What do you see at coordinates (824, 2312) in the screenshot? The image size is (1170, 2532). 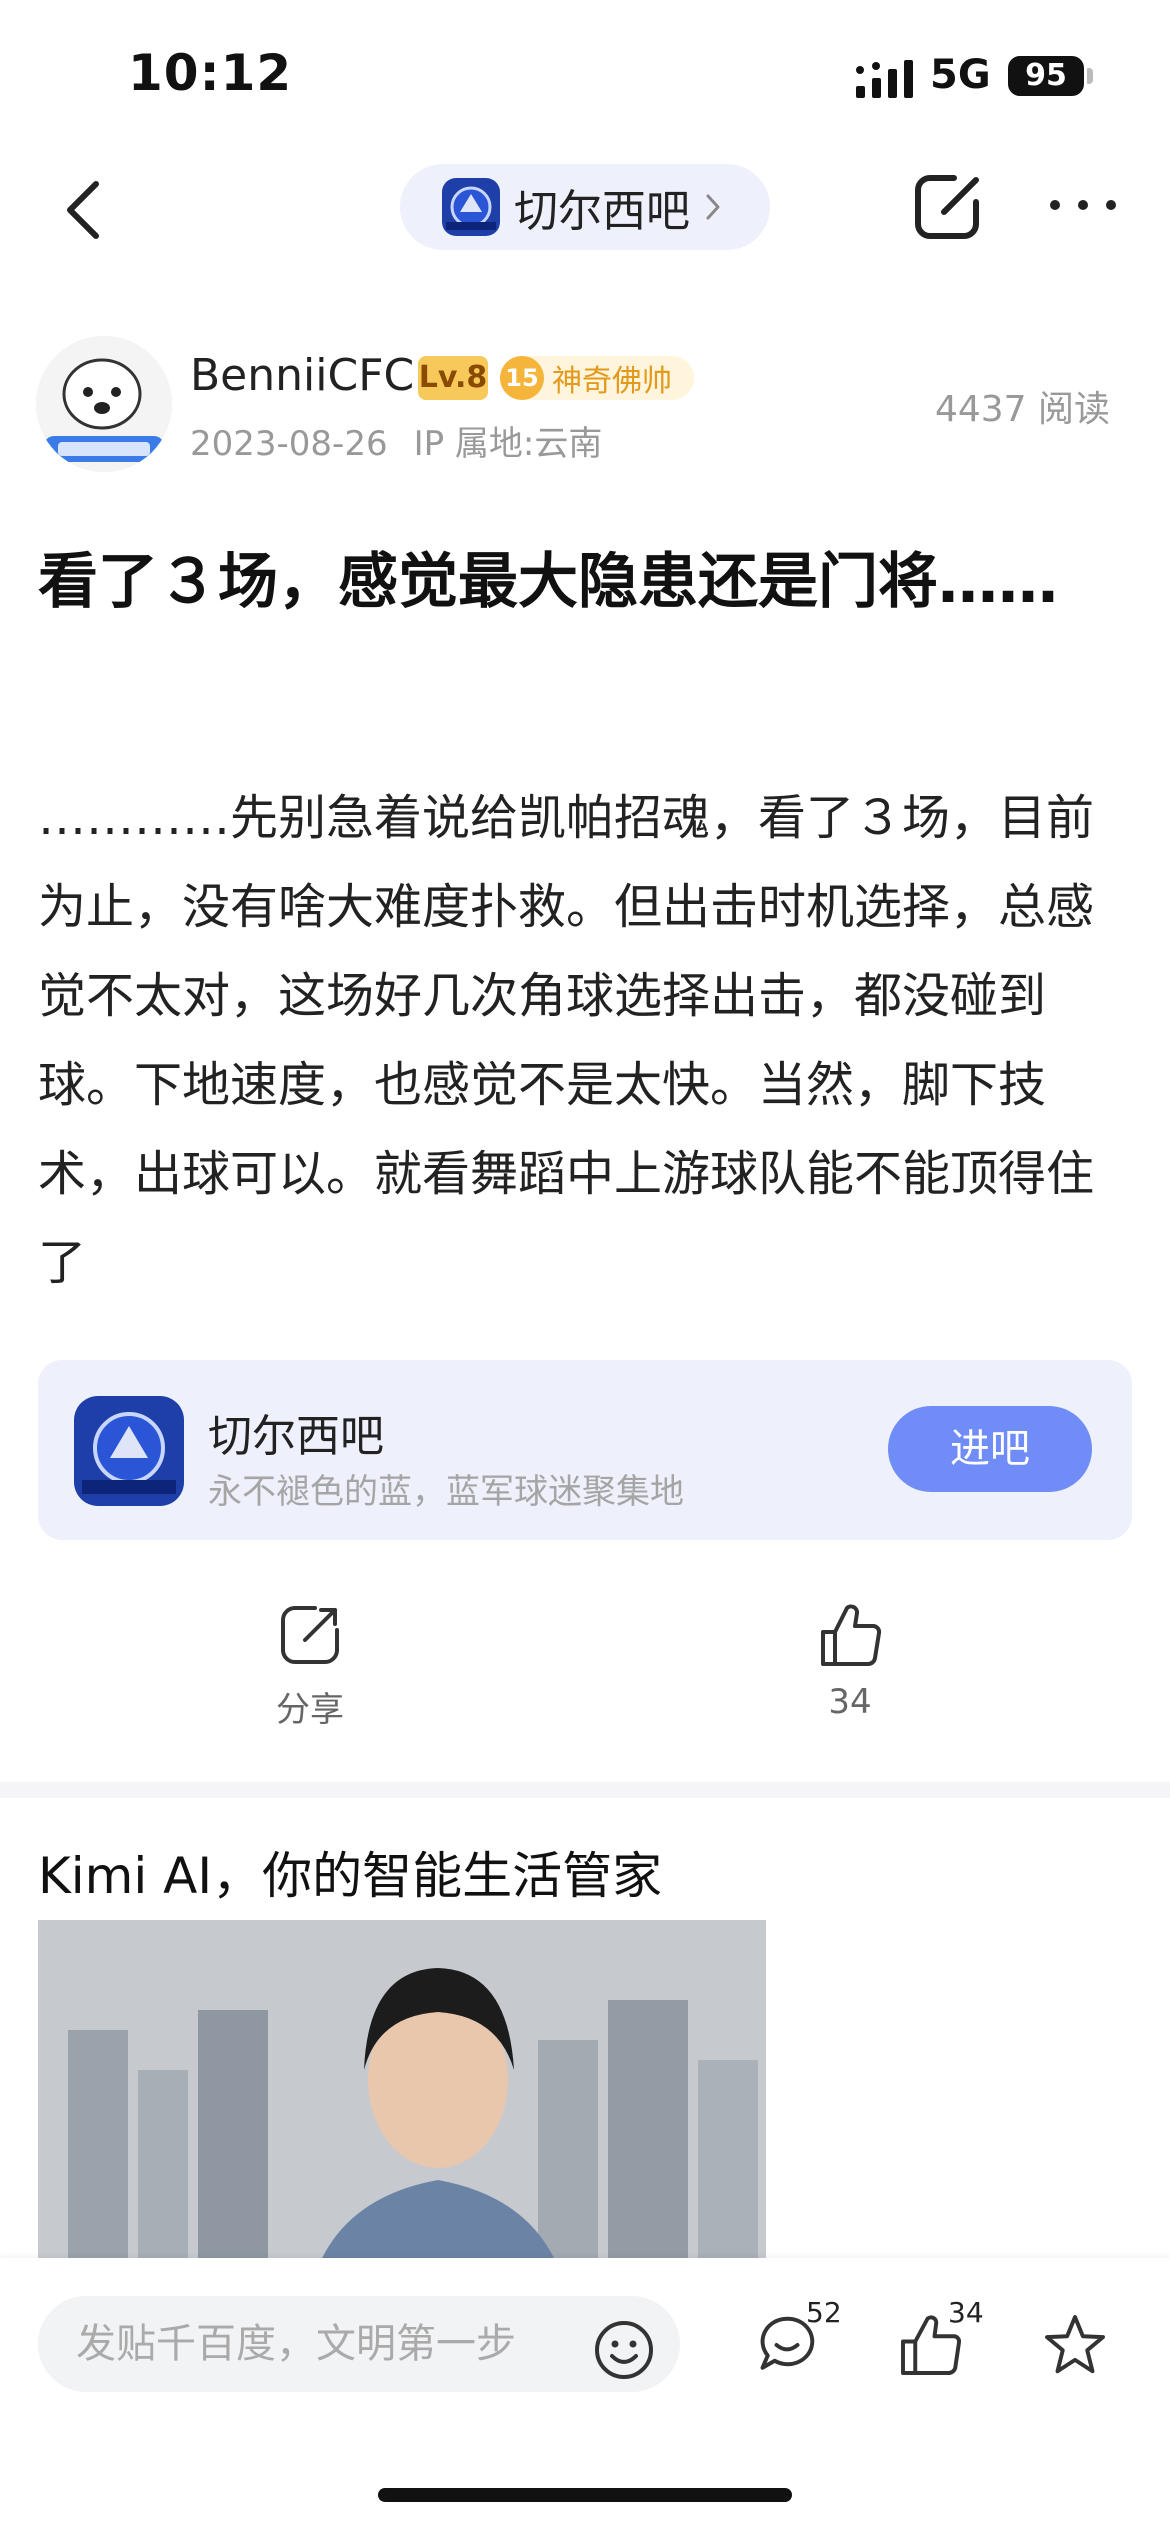 I see `comment-count: 52` at bounding box center [824, 2312].